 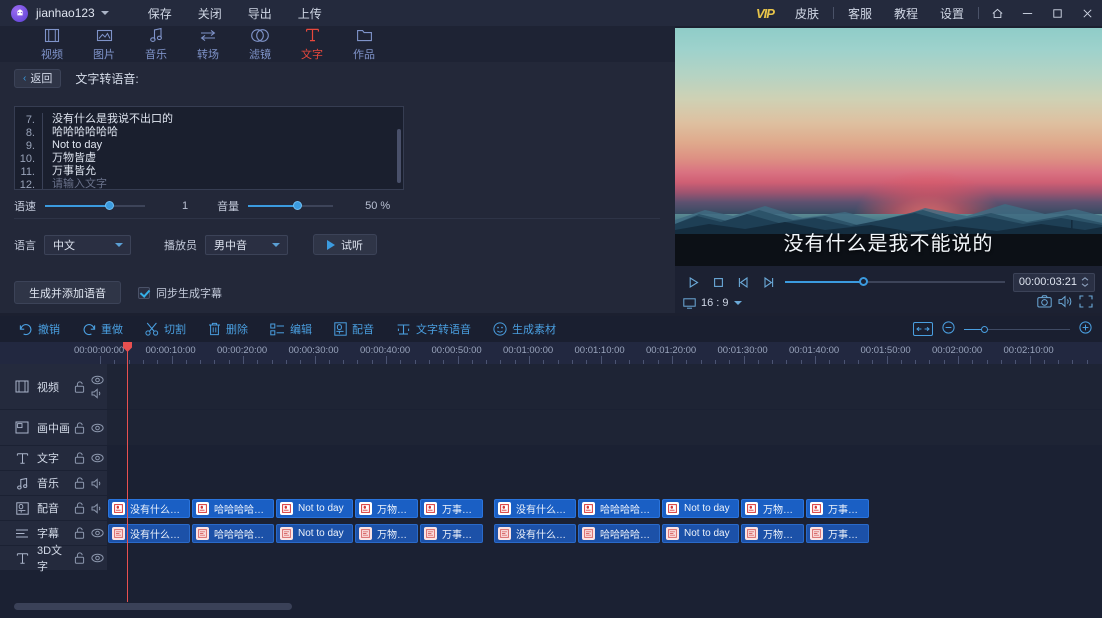 I want to click on tab-music: 音乐, so click(x=156, y=44).